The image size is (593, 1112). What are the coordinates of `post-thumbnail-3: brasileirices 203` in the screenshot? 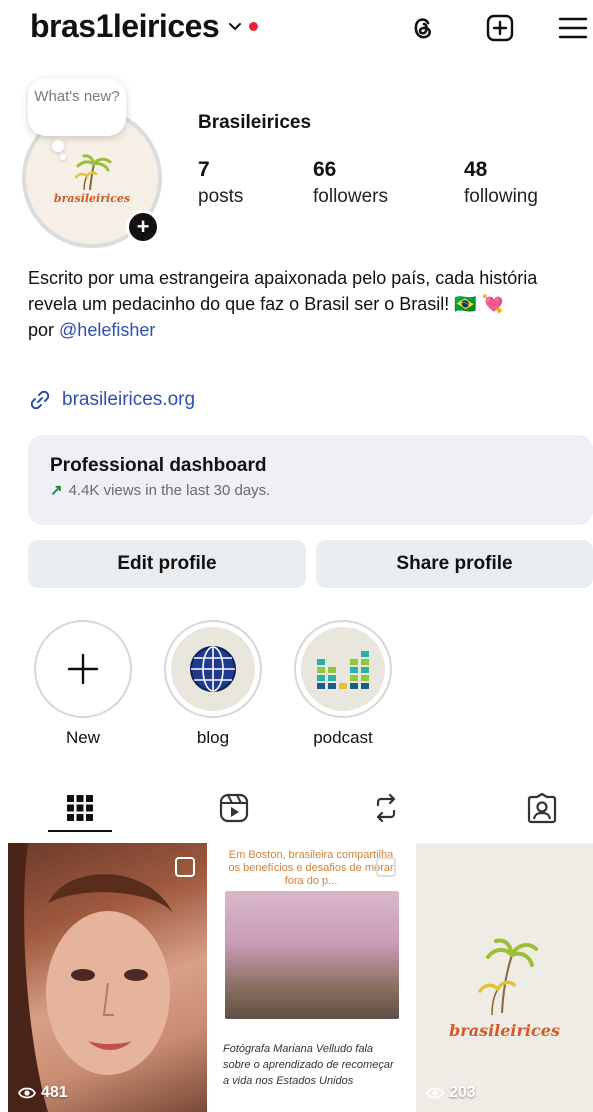 It's located at (504, 977).